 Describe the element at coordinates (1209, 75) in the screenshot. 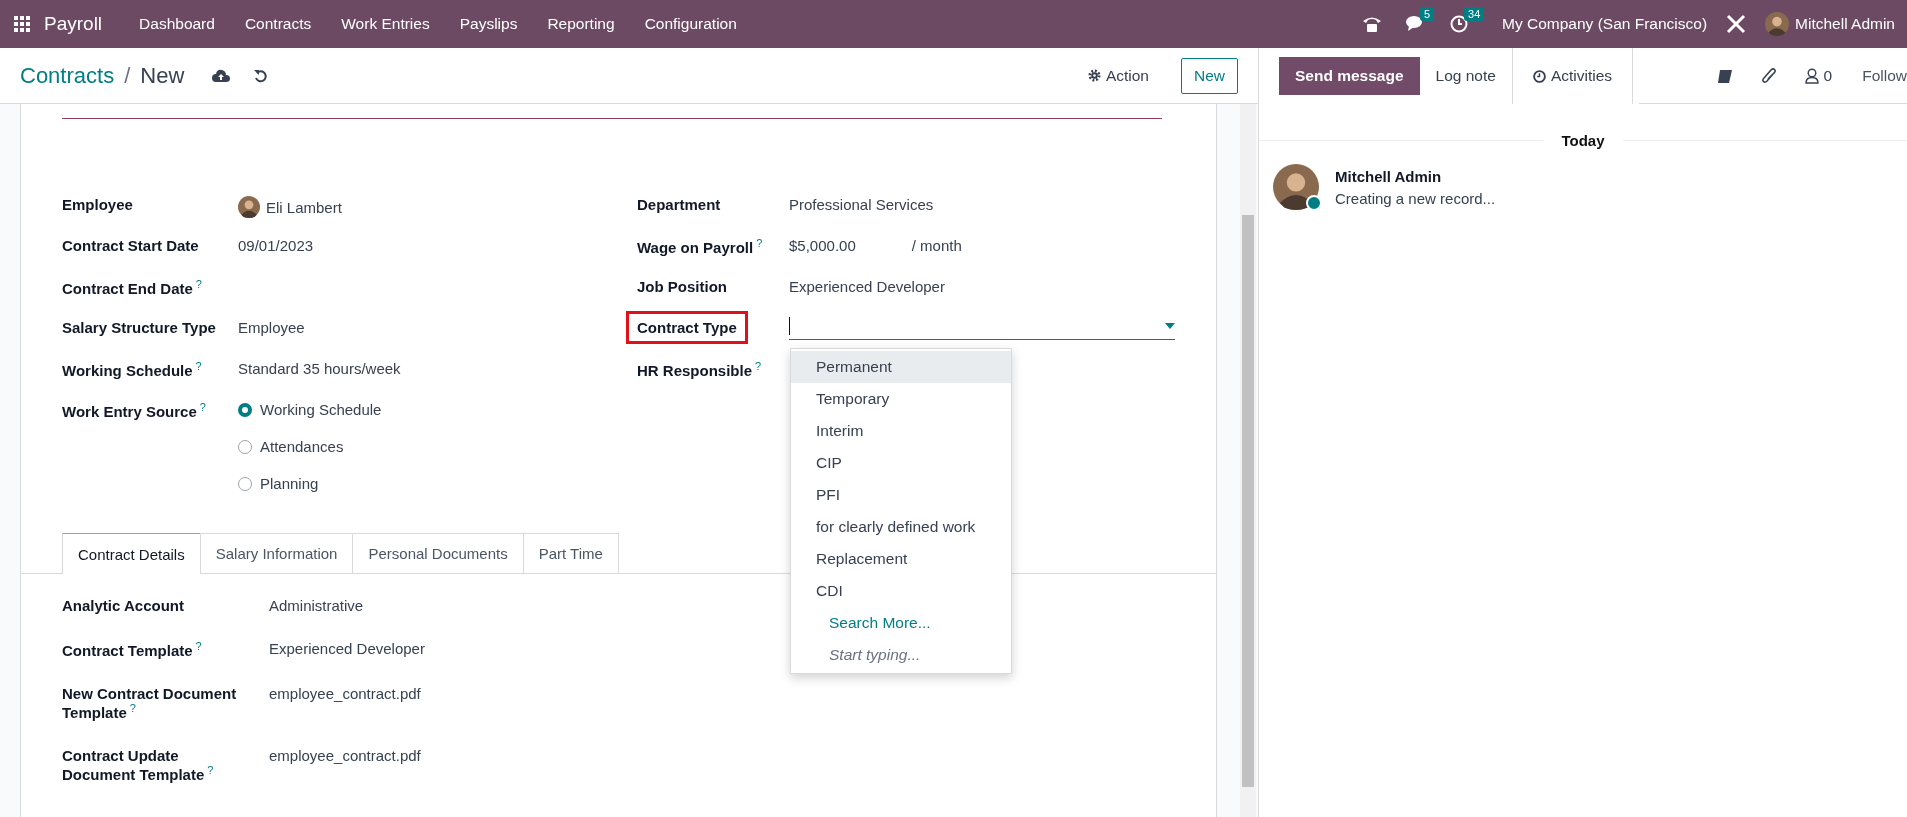

I see `new-button: New` at that location.